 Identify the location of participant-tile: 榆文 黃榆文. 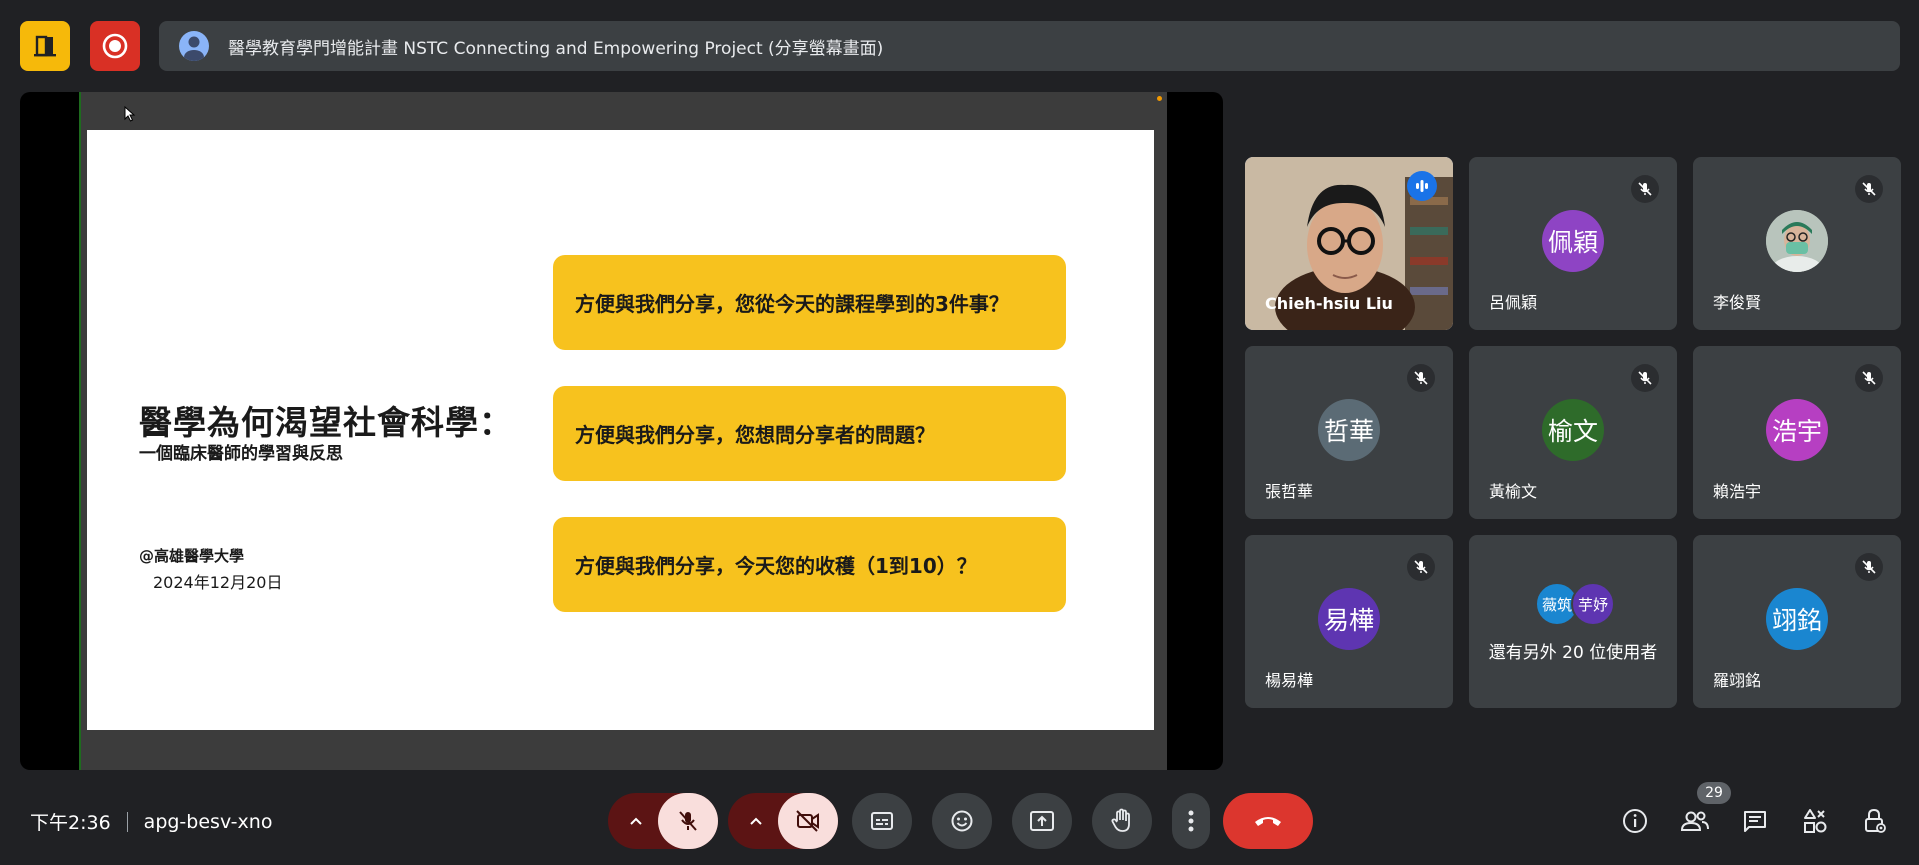
(1573, 432).